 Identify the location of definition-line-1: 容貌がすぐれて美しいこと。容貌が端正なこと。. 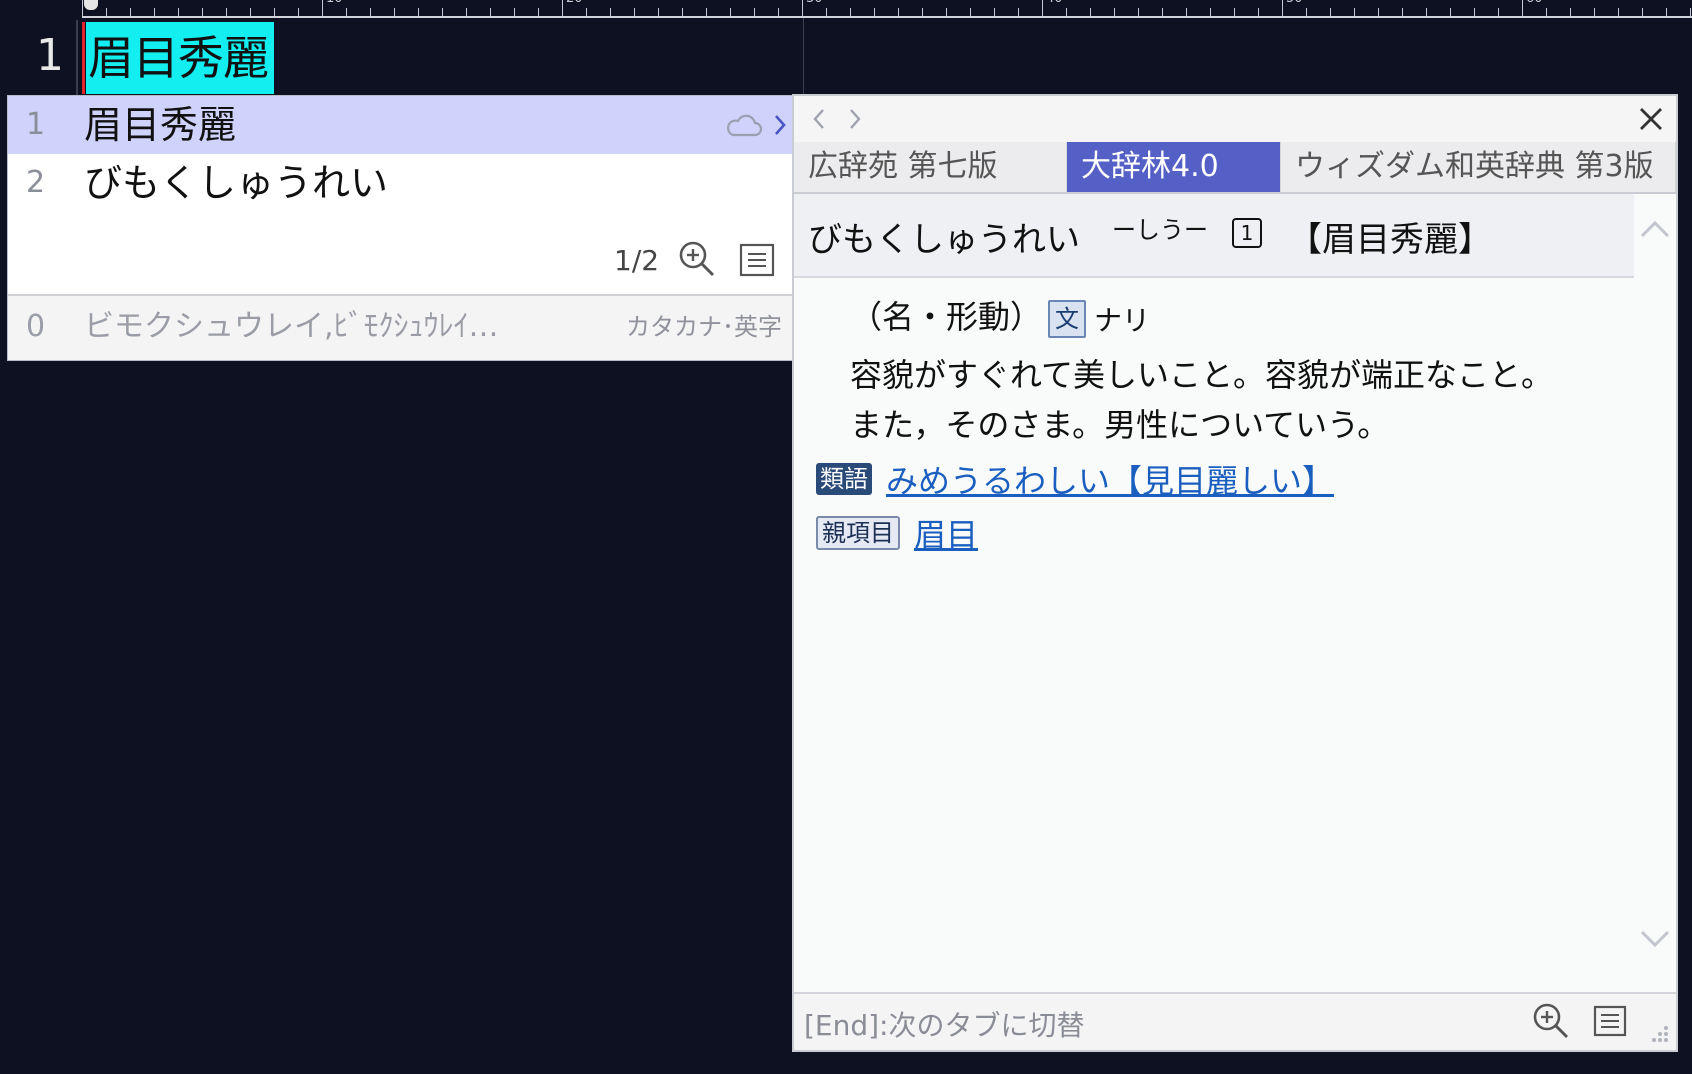
(1202, 375).